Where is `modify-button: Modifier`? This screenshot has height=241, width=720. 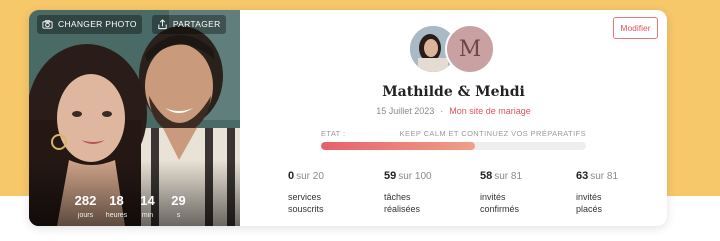
modify-button: Modifier is located at coordinates (635, 28).